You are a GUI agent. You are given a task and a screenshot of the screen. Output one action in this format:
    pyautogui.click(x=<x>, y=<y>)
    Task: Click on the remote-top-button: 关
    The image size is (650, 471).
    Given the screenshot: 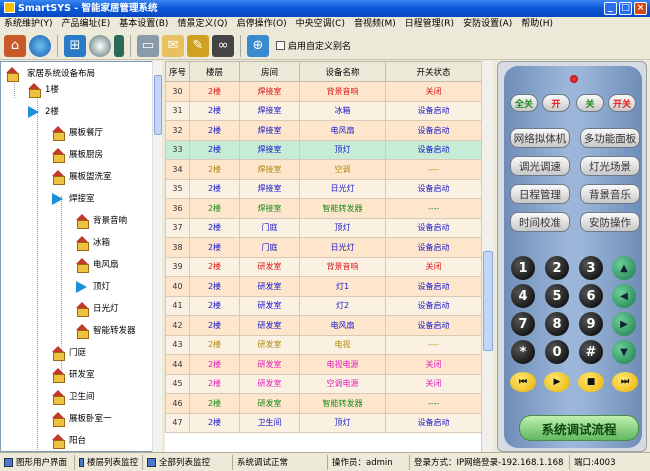 What is the action you would take?
    pyautogui.click(x=590, y=103)
    